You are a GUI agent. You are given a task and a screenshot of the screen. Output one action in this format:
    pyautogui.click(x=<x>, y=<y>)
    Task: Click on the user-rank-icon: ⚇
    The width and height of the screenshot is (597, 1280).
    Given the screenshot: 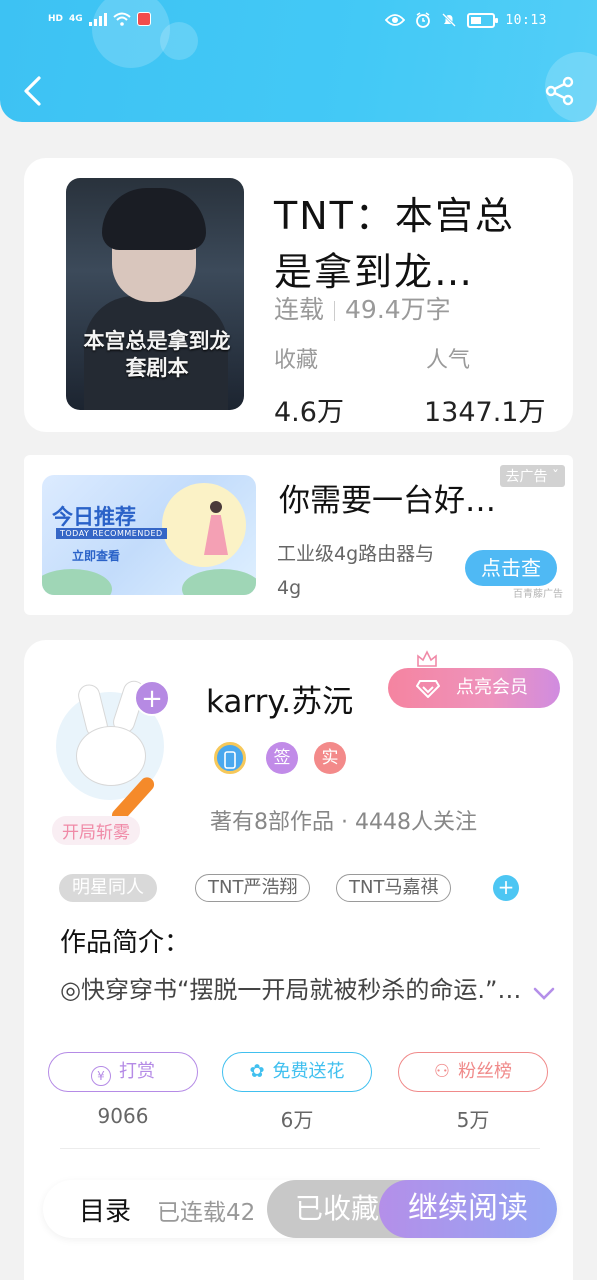 What is the action you would take?
    pyautogui.click(x=442, y=1071)
    